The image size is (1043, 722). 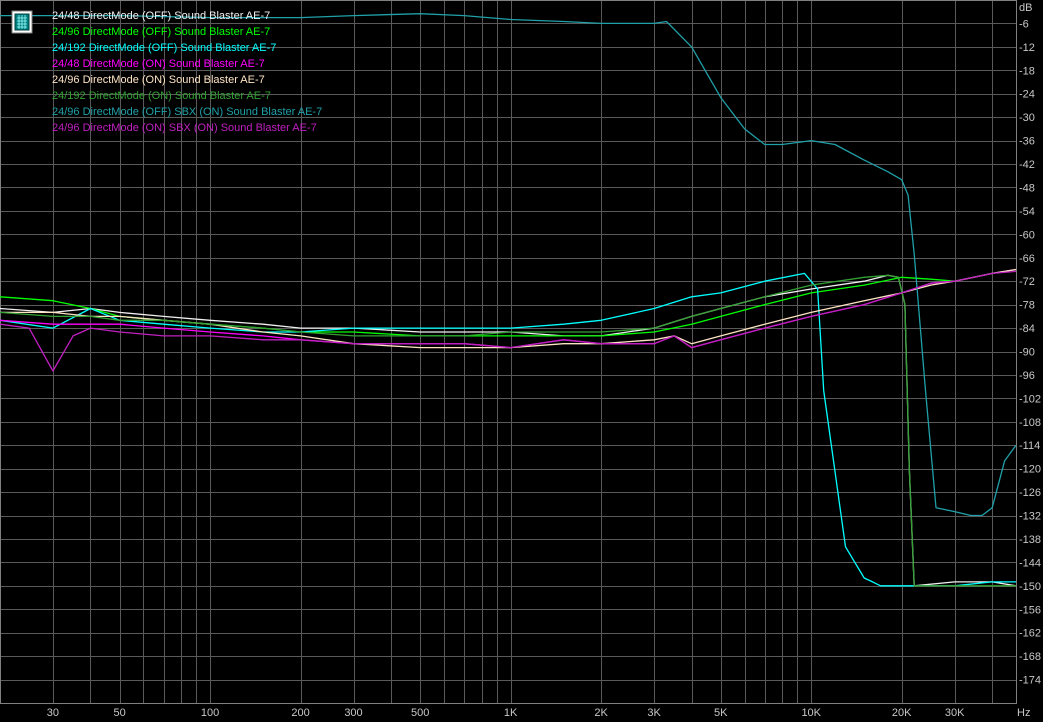 What do you see at coordinates (1030, 423) in the screenshot?
I see `y-tick-label: -108` at bounding box center [1030, 423].